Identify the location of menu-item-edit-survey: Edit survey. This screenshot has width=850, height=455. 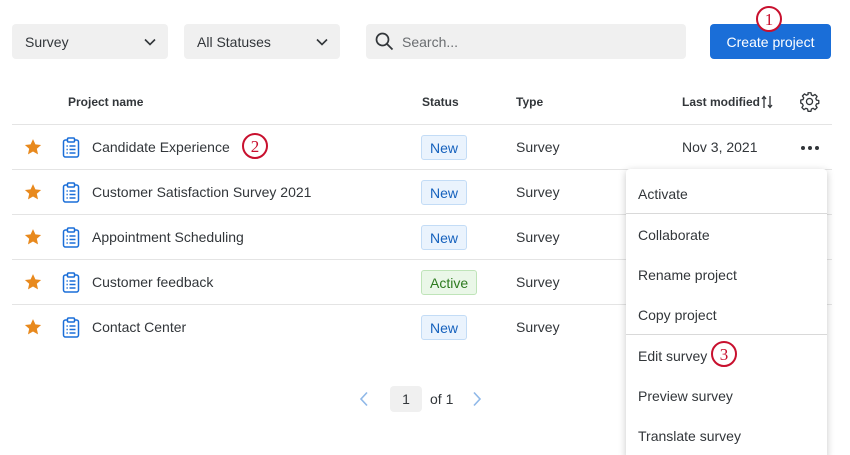
(672, 356).